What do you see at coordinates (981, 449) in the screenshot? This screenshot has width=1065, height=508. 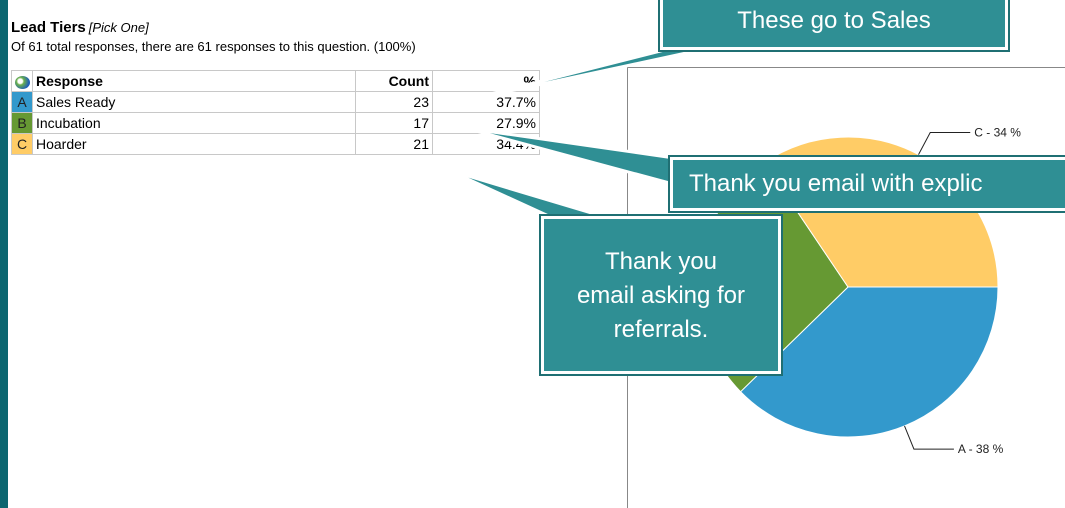 I see `slice-label: A - 38 %` at bounding box center [981, 449].